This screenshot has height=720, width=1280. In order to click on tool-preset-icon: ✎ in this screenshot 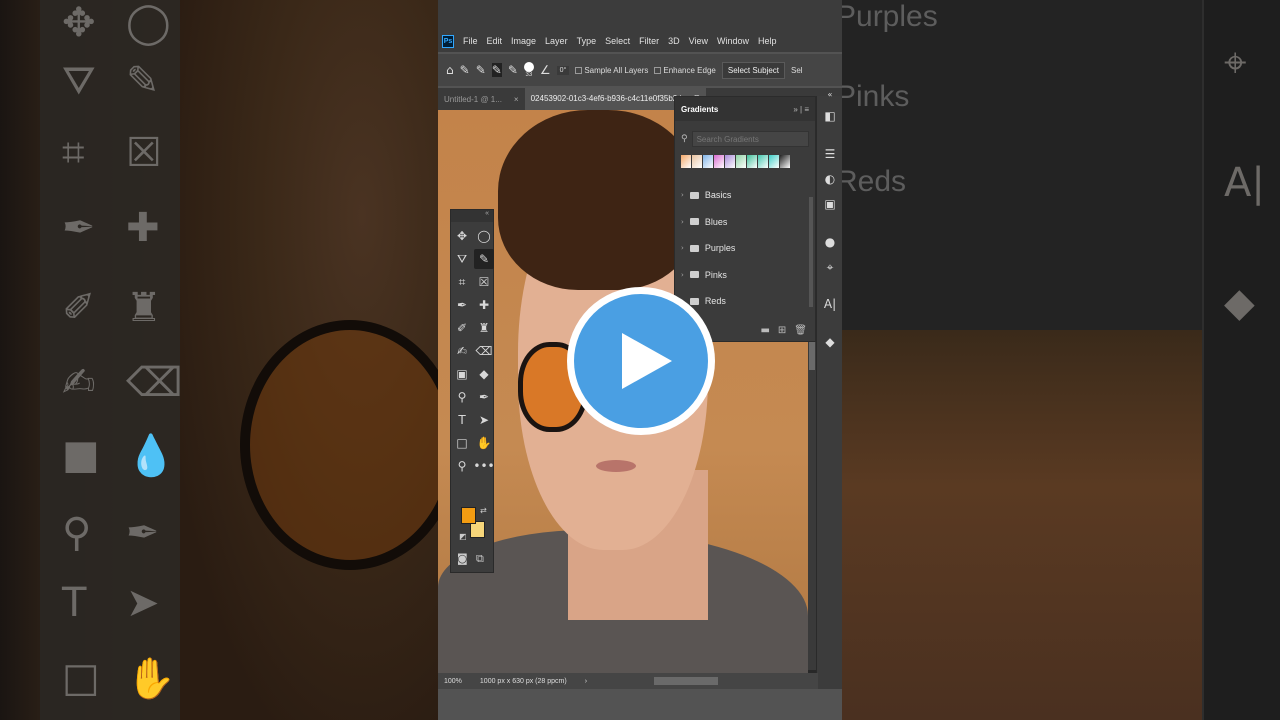, I will do `click(465, 70)`.